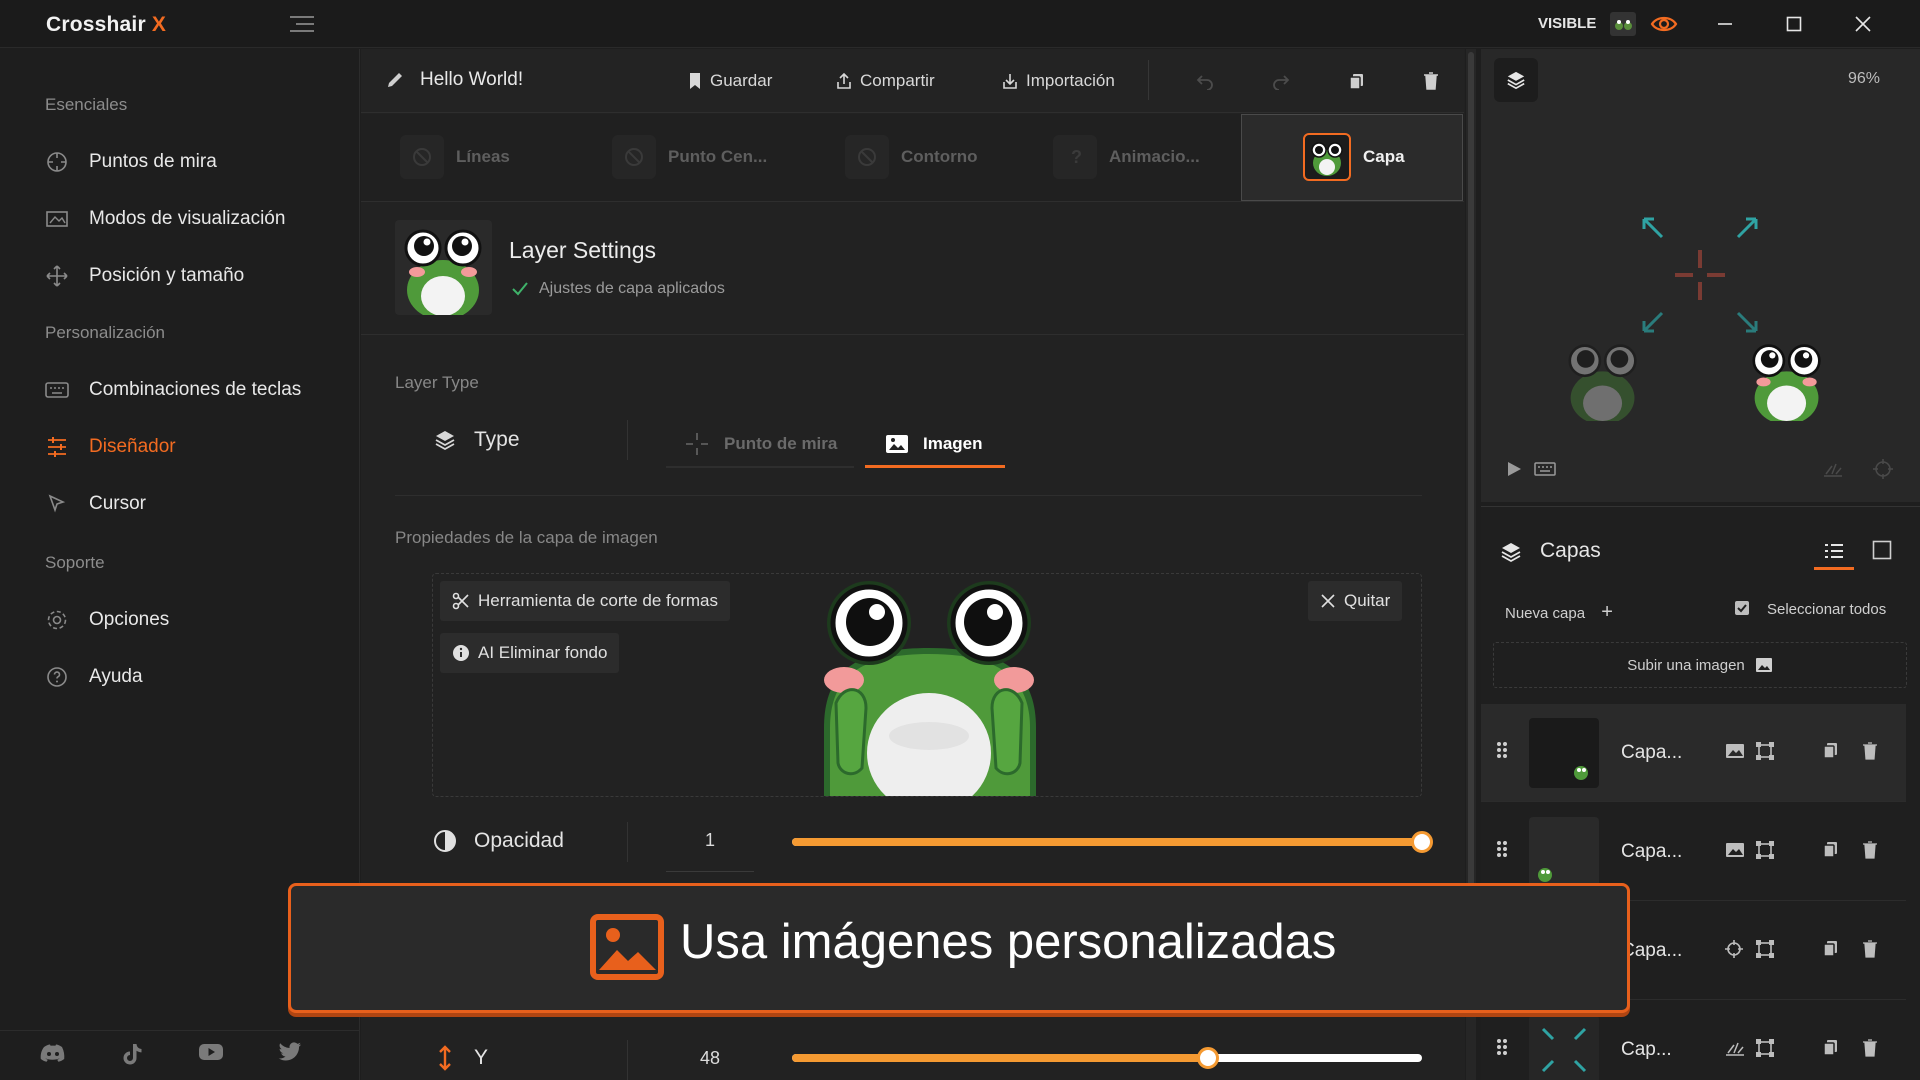 The image size is (1920, 1080). What do you see at coordinates (519, 840) in the screenshot?
I see `opacity-label: Opacidad` at bounding box center [519, 840].